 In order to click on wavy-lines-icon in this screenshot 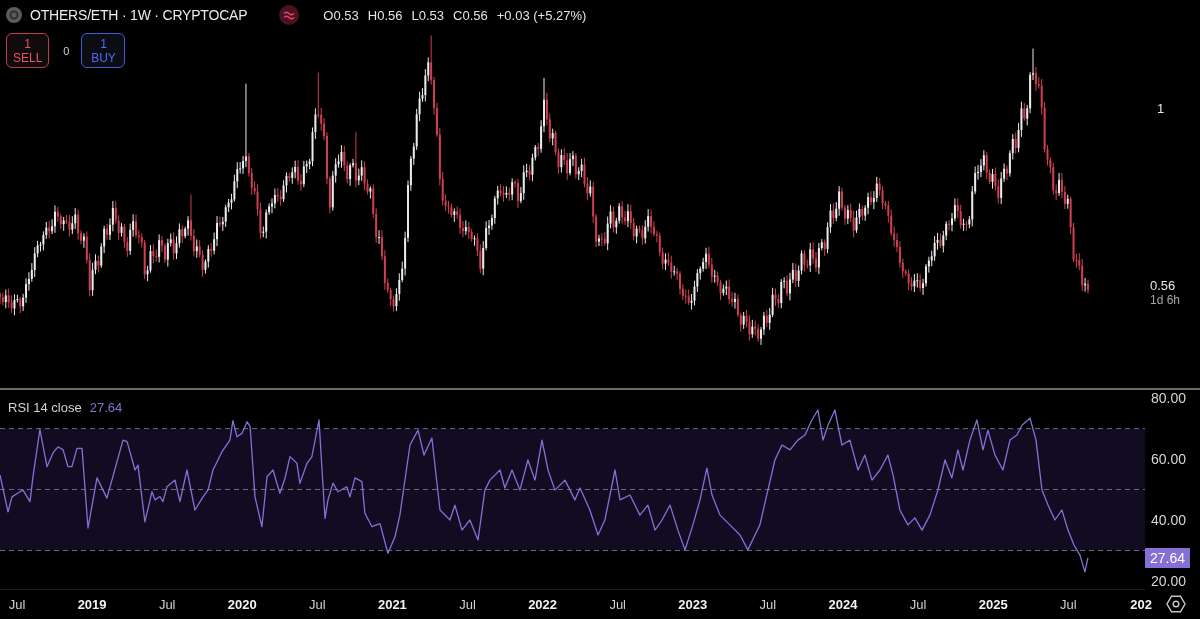, I will do `click(289, 15)`.